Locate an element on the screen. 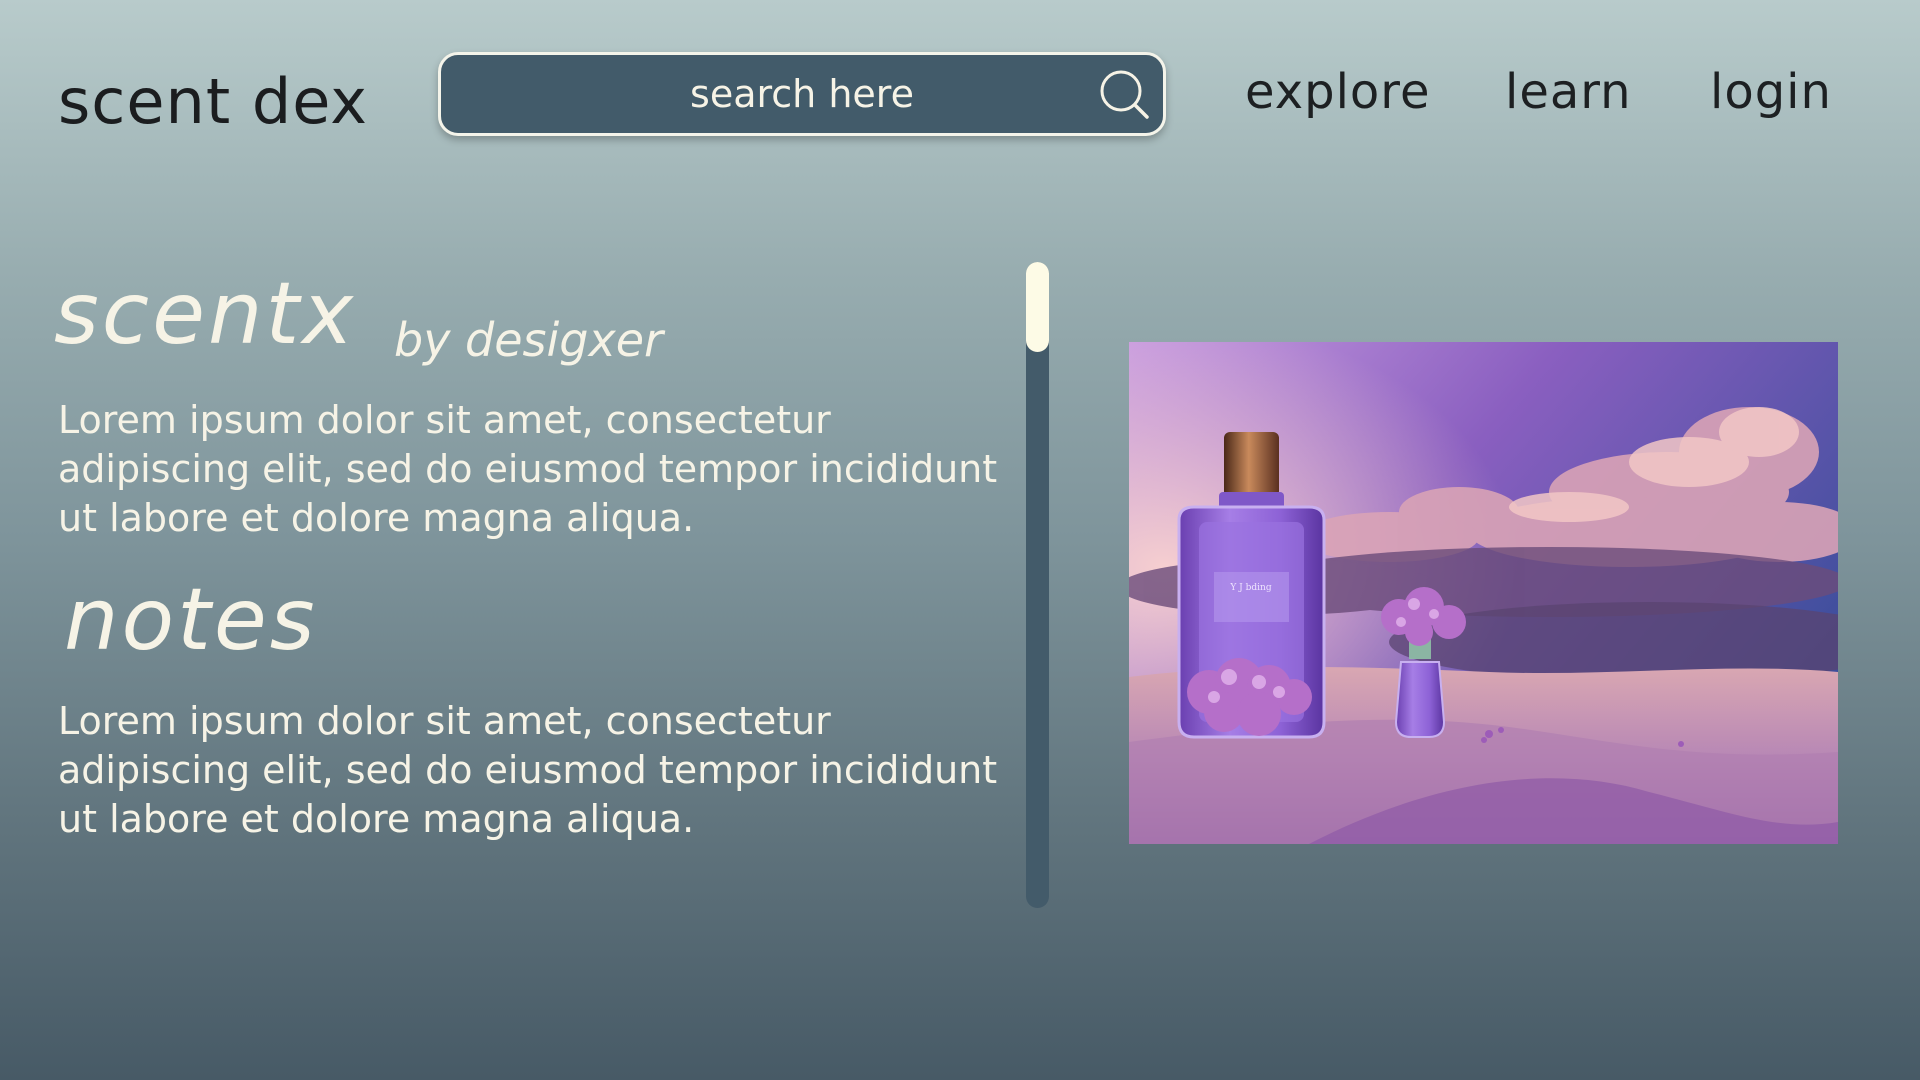 This screenshot has height=1080, width=1920. scrollbar-track is located at coordinates (1037, 585).